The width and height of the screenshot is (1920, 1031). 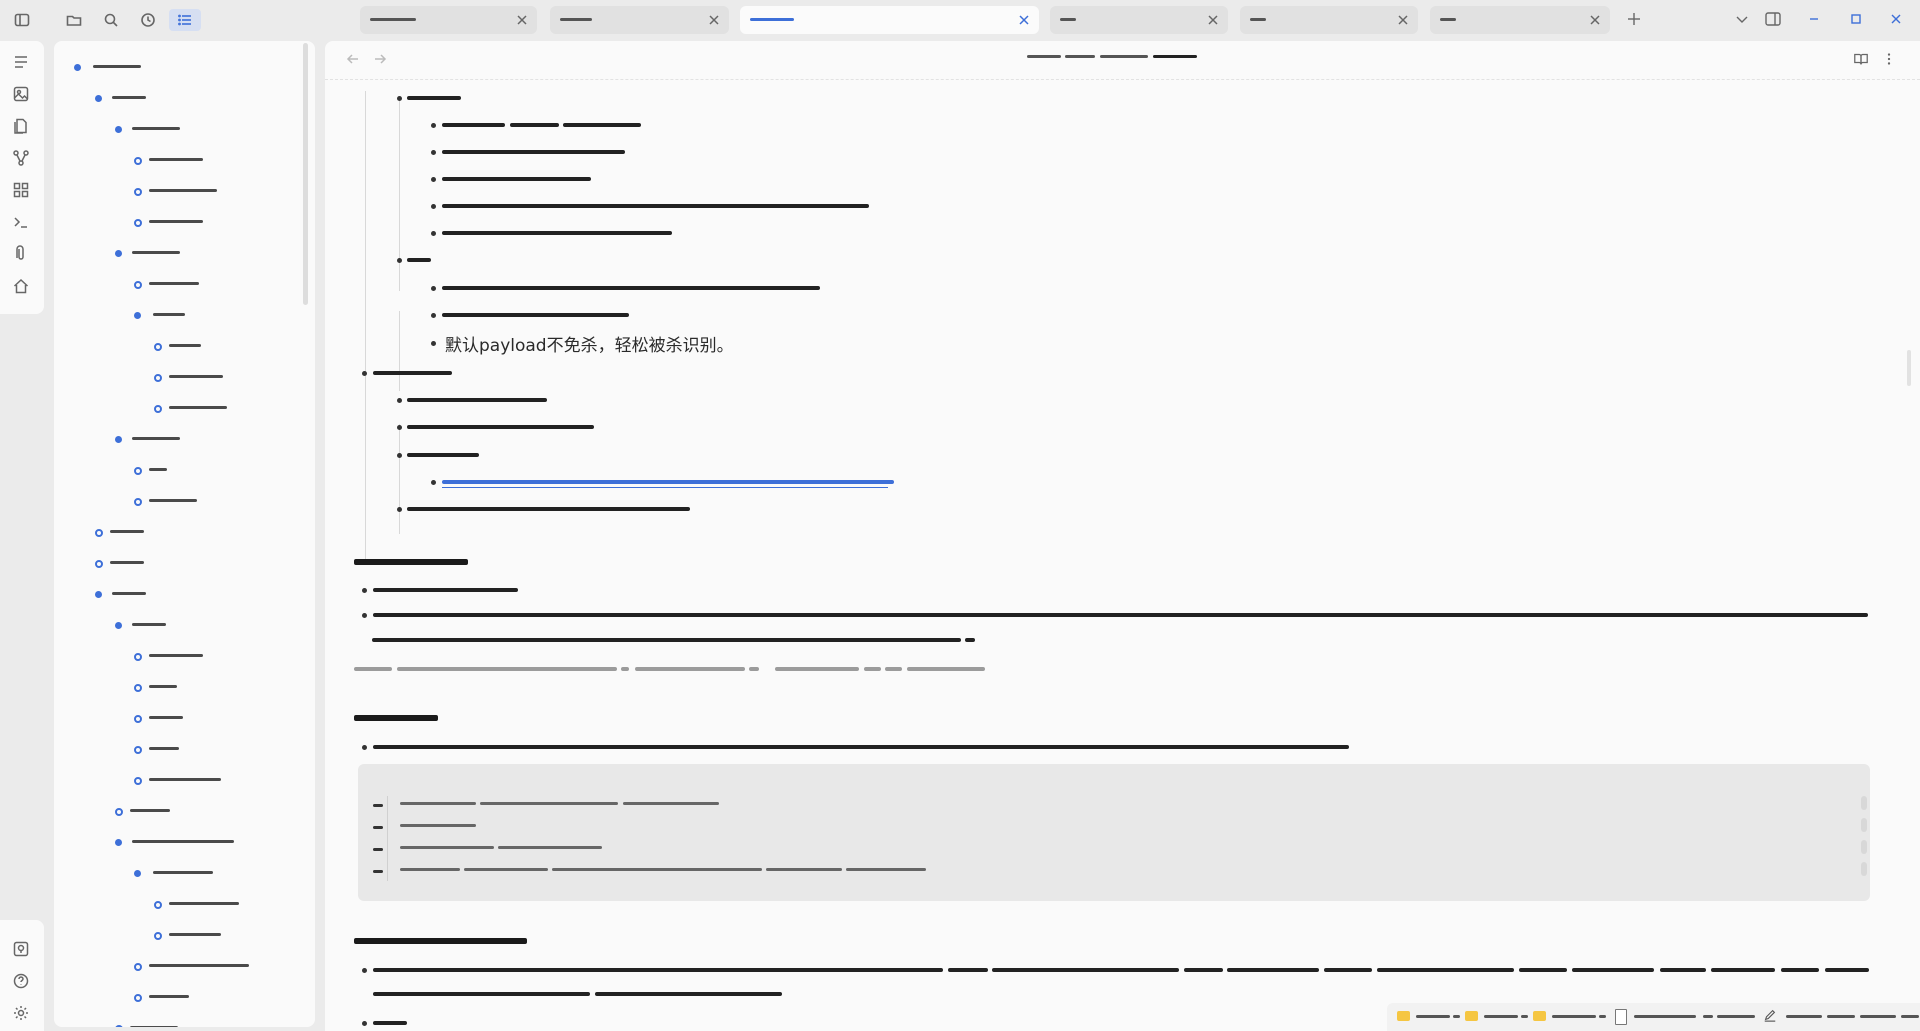 I want to click on grid-icon, so click(x=22, y=191).